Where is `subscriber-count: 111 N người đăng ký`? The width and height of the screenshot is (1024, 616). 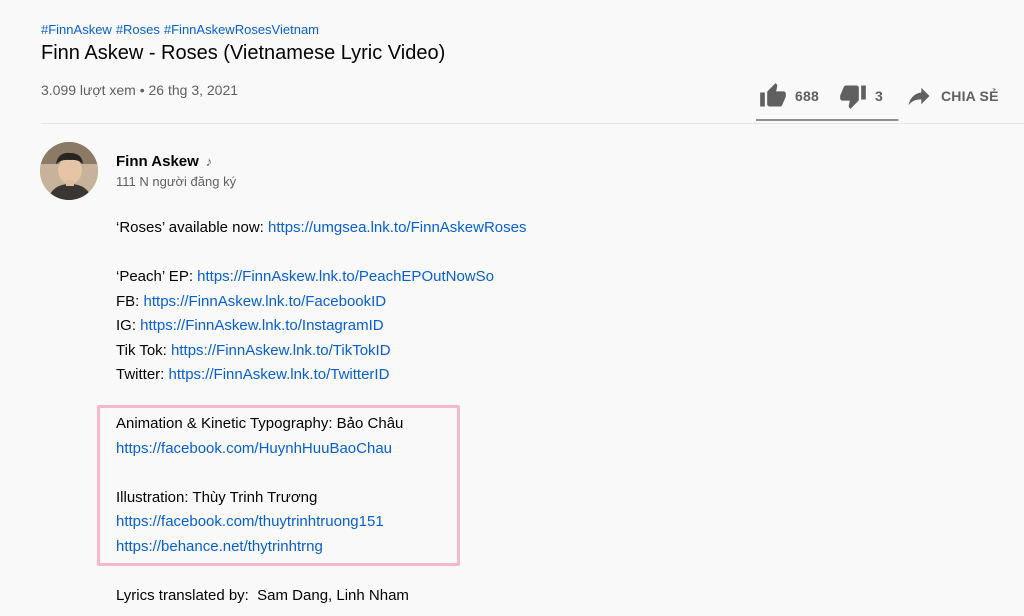
subscriber-count: 111 N người đăng ký is located at coordinates (176, 181).